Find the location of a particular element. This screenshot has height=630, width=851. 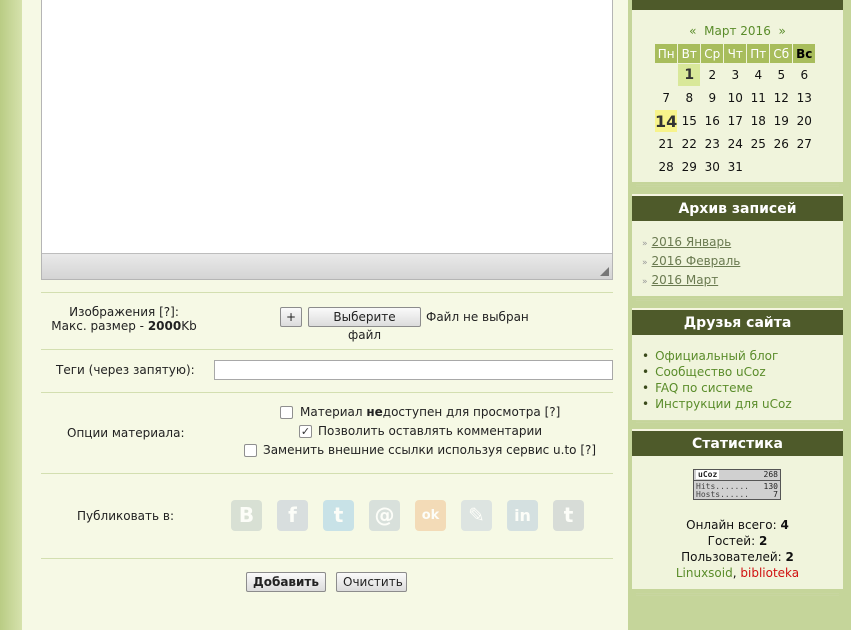

calendar-day: 30 is located at coordinates (712, 167).